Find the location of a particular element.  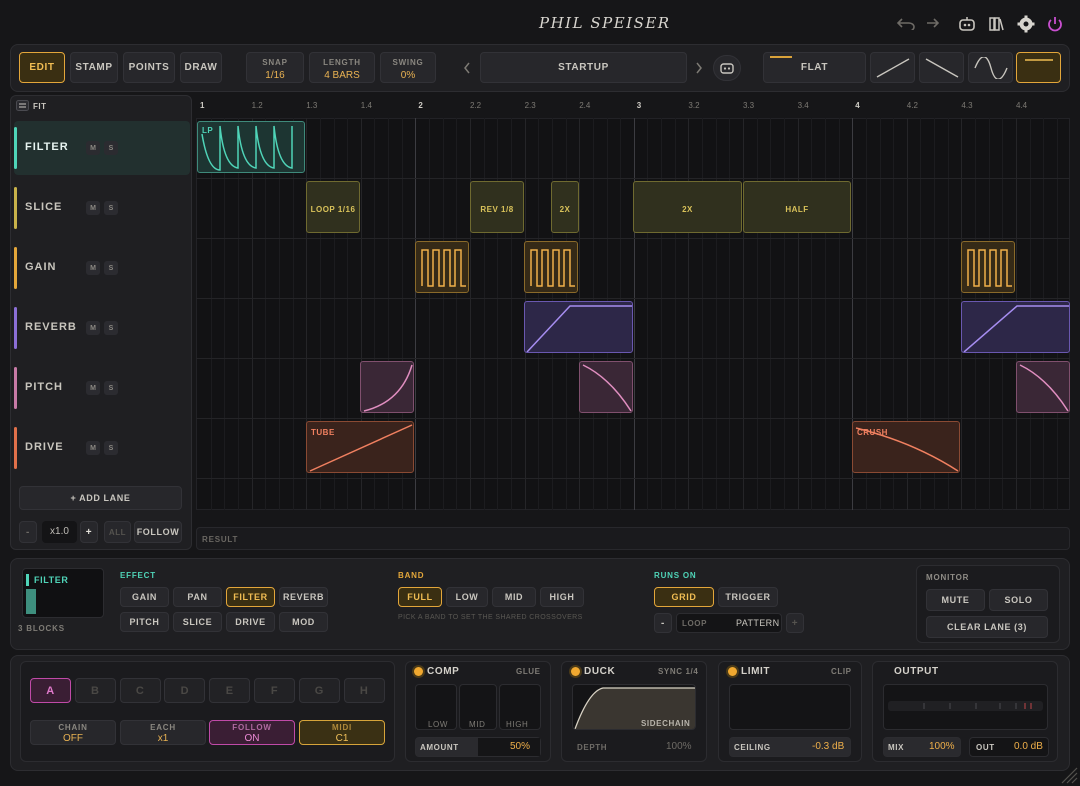

effect-reverb-button: REVERB is located at coordinates (303, 597).